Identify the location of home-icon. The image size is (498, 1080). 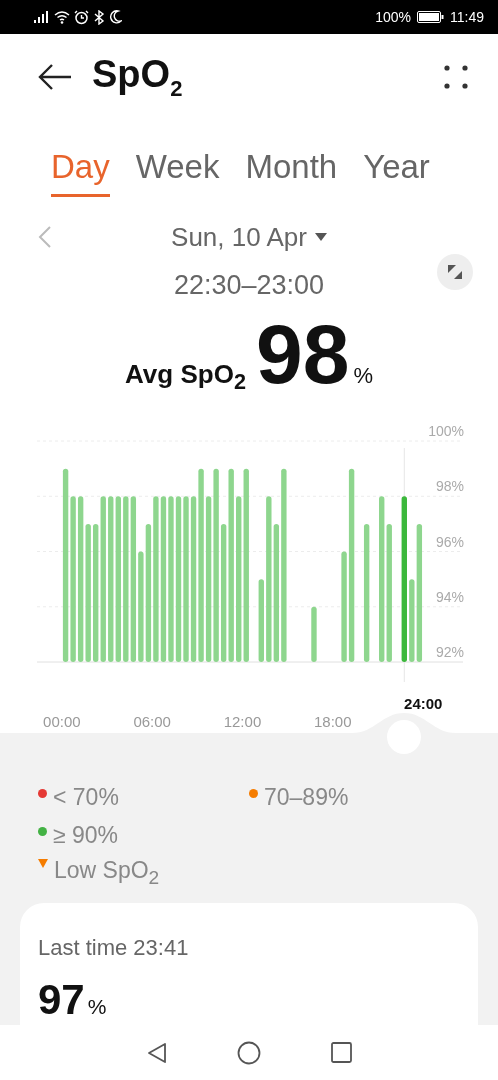
(248, 1052).